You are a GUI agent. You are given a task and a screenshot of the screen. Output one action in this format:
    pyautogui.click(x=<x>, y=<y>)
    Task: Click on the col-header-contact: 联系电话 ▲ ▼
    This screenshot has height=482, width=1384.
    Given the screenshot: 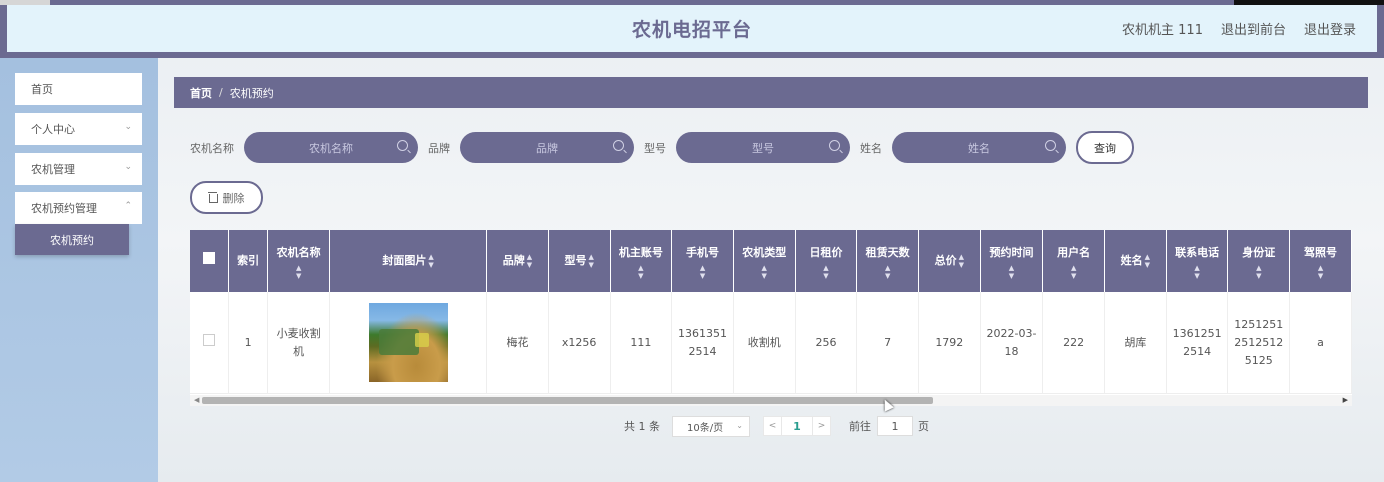 What is the action you would take?
    pyautogui.click(x=1197, y=261)
    